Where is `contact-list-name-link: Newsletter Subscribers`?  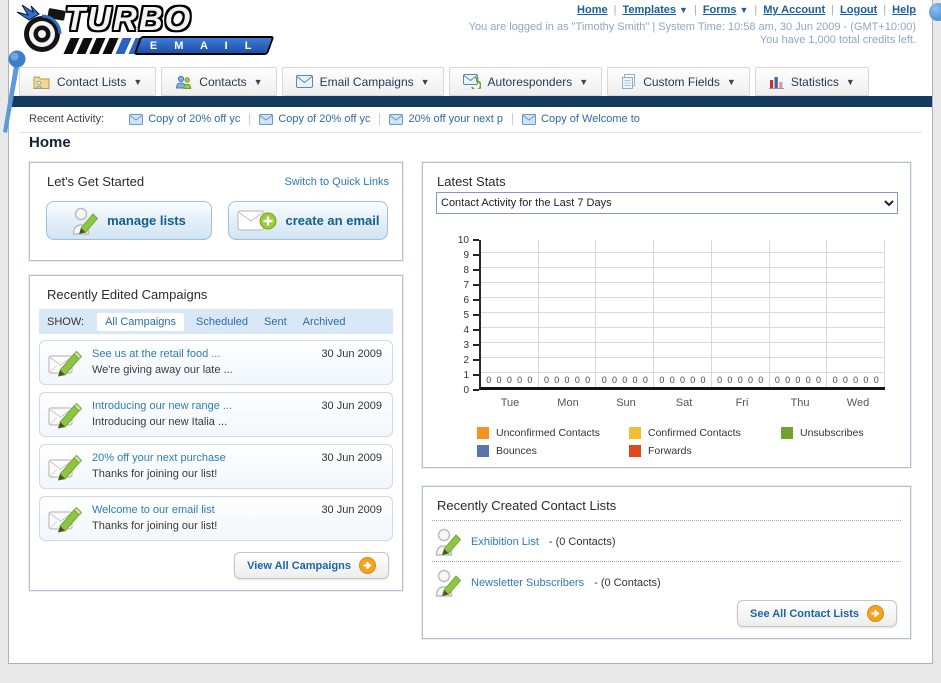 contact-list-name-link: Newsletter Subscribers is located at coordinates (527, 583).